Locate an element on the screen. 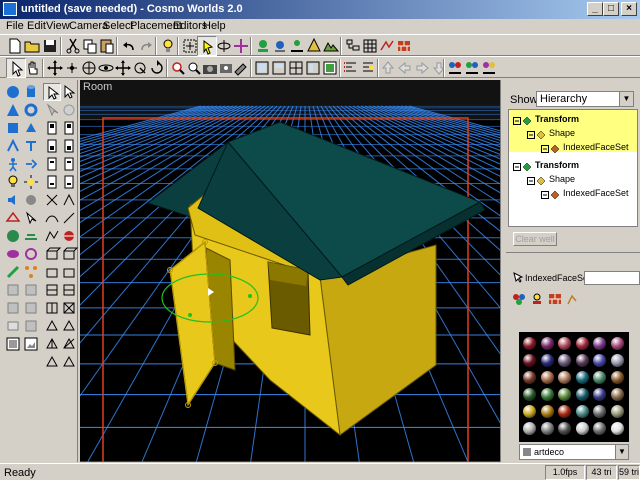 The height and width of the screenshot is (480, 640). curve-icon is located at coordinates (52, 218).